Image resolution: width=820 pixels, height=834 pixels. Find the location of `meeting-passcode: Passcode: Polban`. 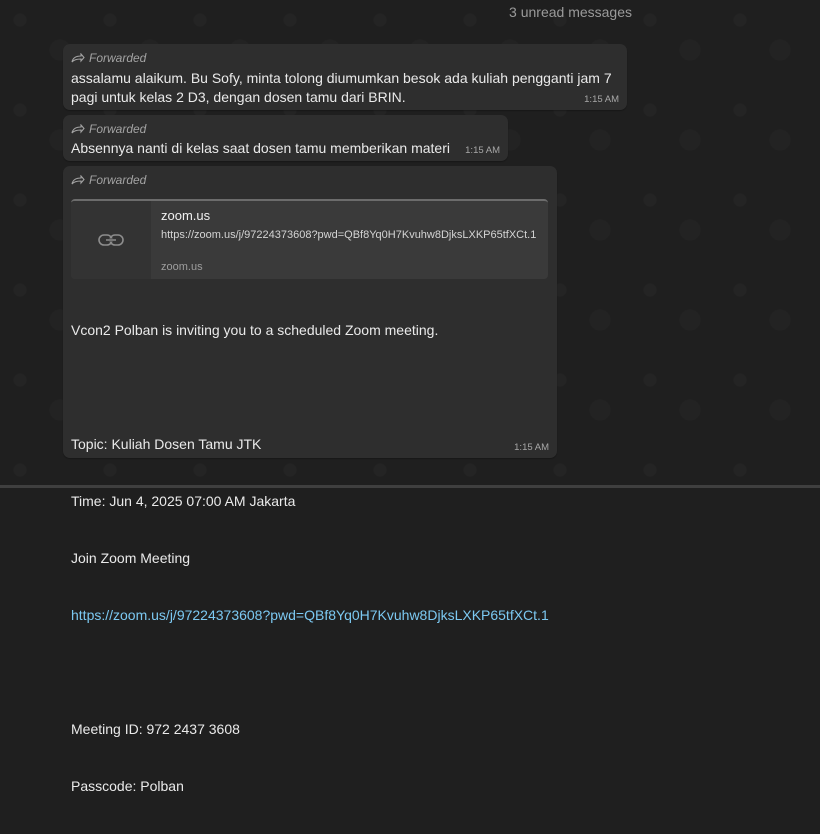

meeting-passcode: Passcode: Polban is located at coordinates (127, 786).